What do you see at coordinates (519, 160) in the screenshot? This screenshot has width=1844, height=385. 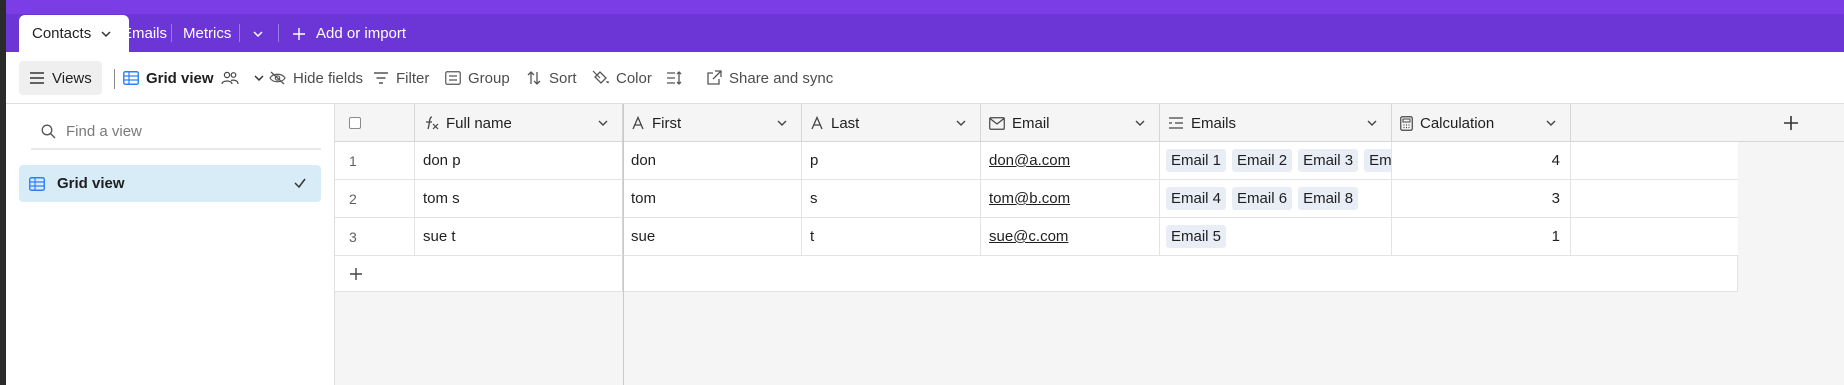 I see `cell-full-name: don p` at bounding box center [519, 160].